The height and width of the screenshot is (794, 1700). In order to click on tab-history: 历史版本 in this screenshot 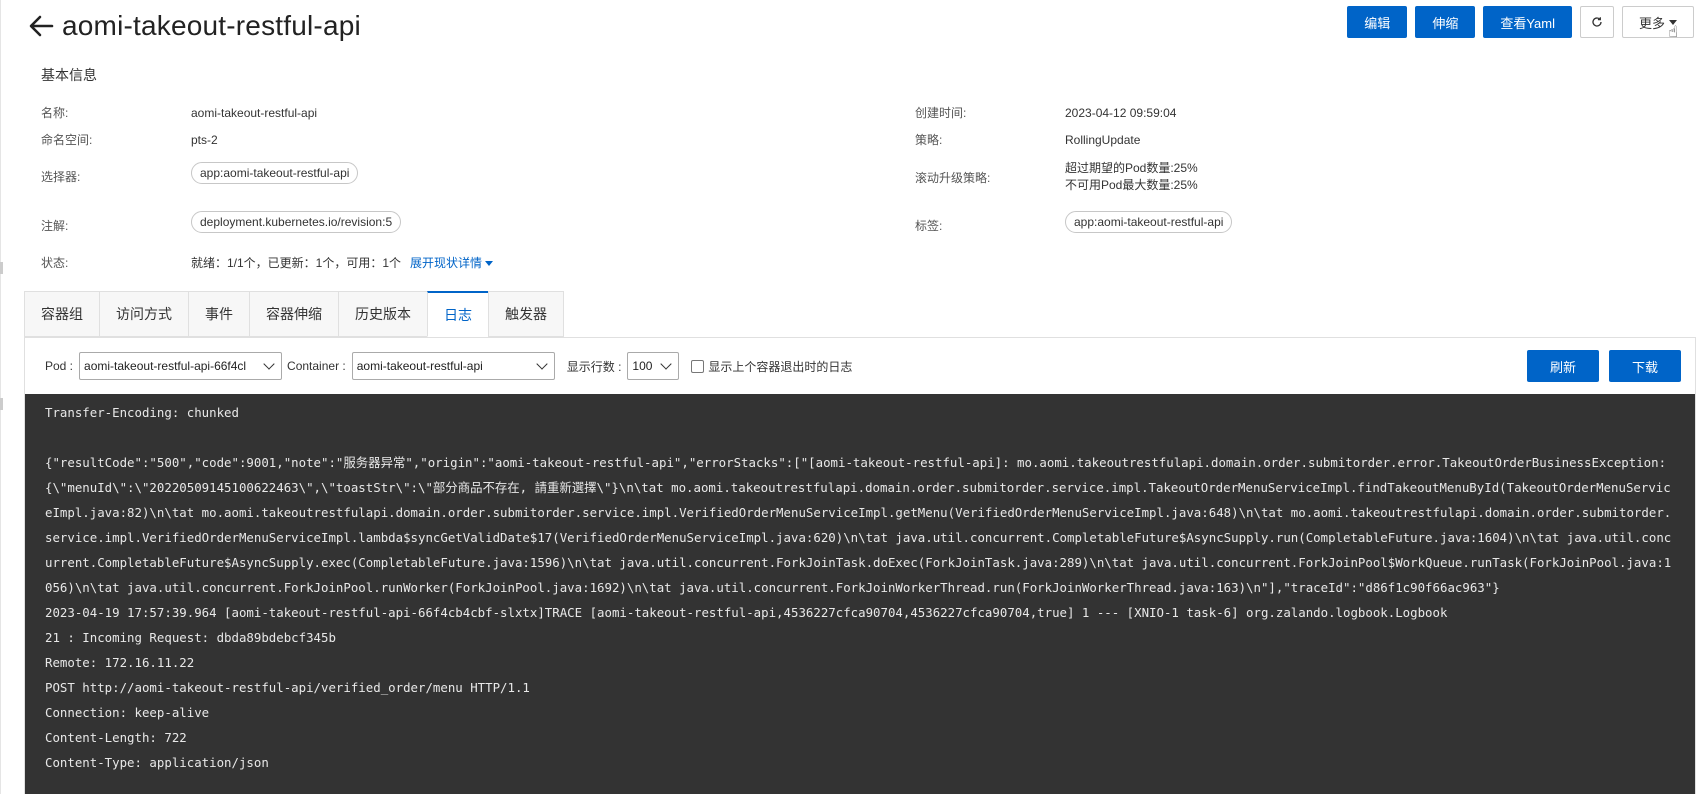, I will do `click(382, 314)`.